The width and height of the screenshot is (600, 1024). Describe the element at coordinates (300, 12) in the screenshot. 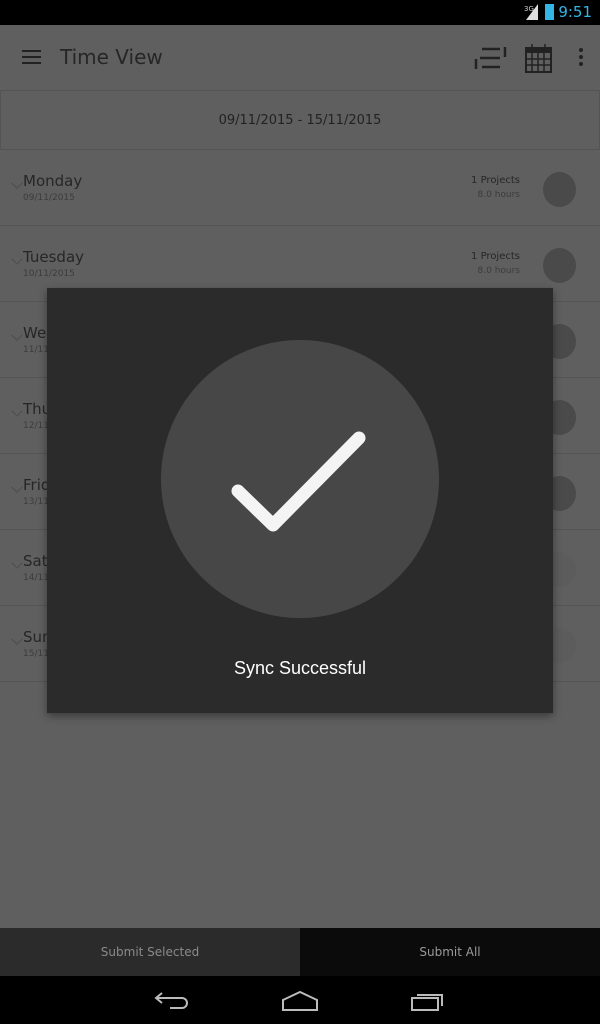

I see `status-bar: 3G 9:51` at that location.